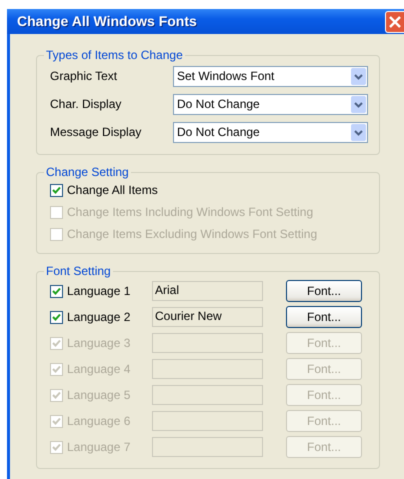  What do you see at coordinates (98, 395) in the screenshot?
I see `checkbox-label: Language 5` at bounding box center [98, 395].